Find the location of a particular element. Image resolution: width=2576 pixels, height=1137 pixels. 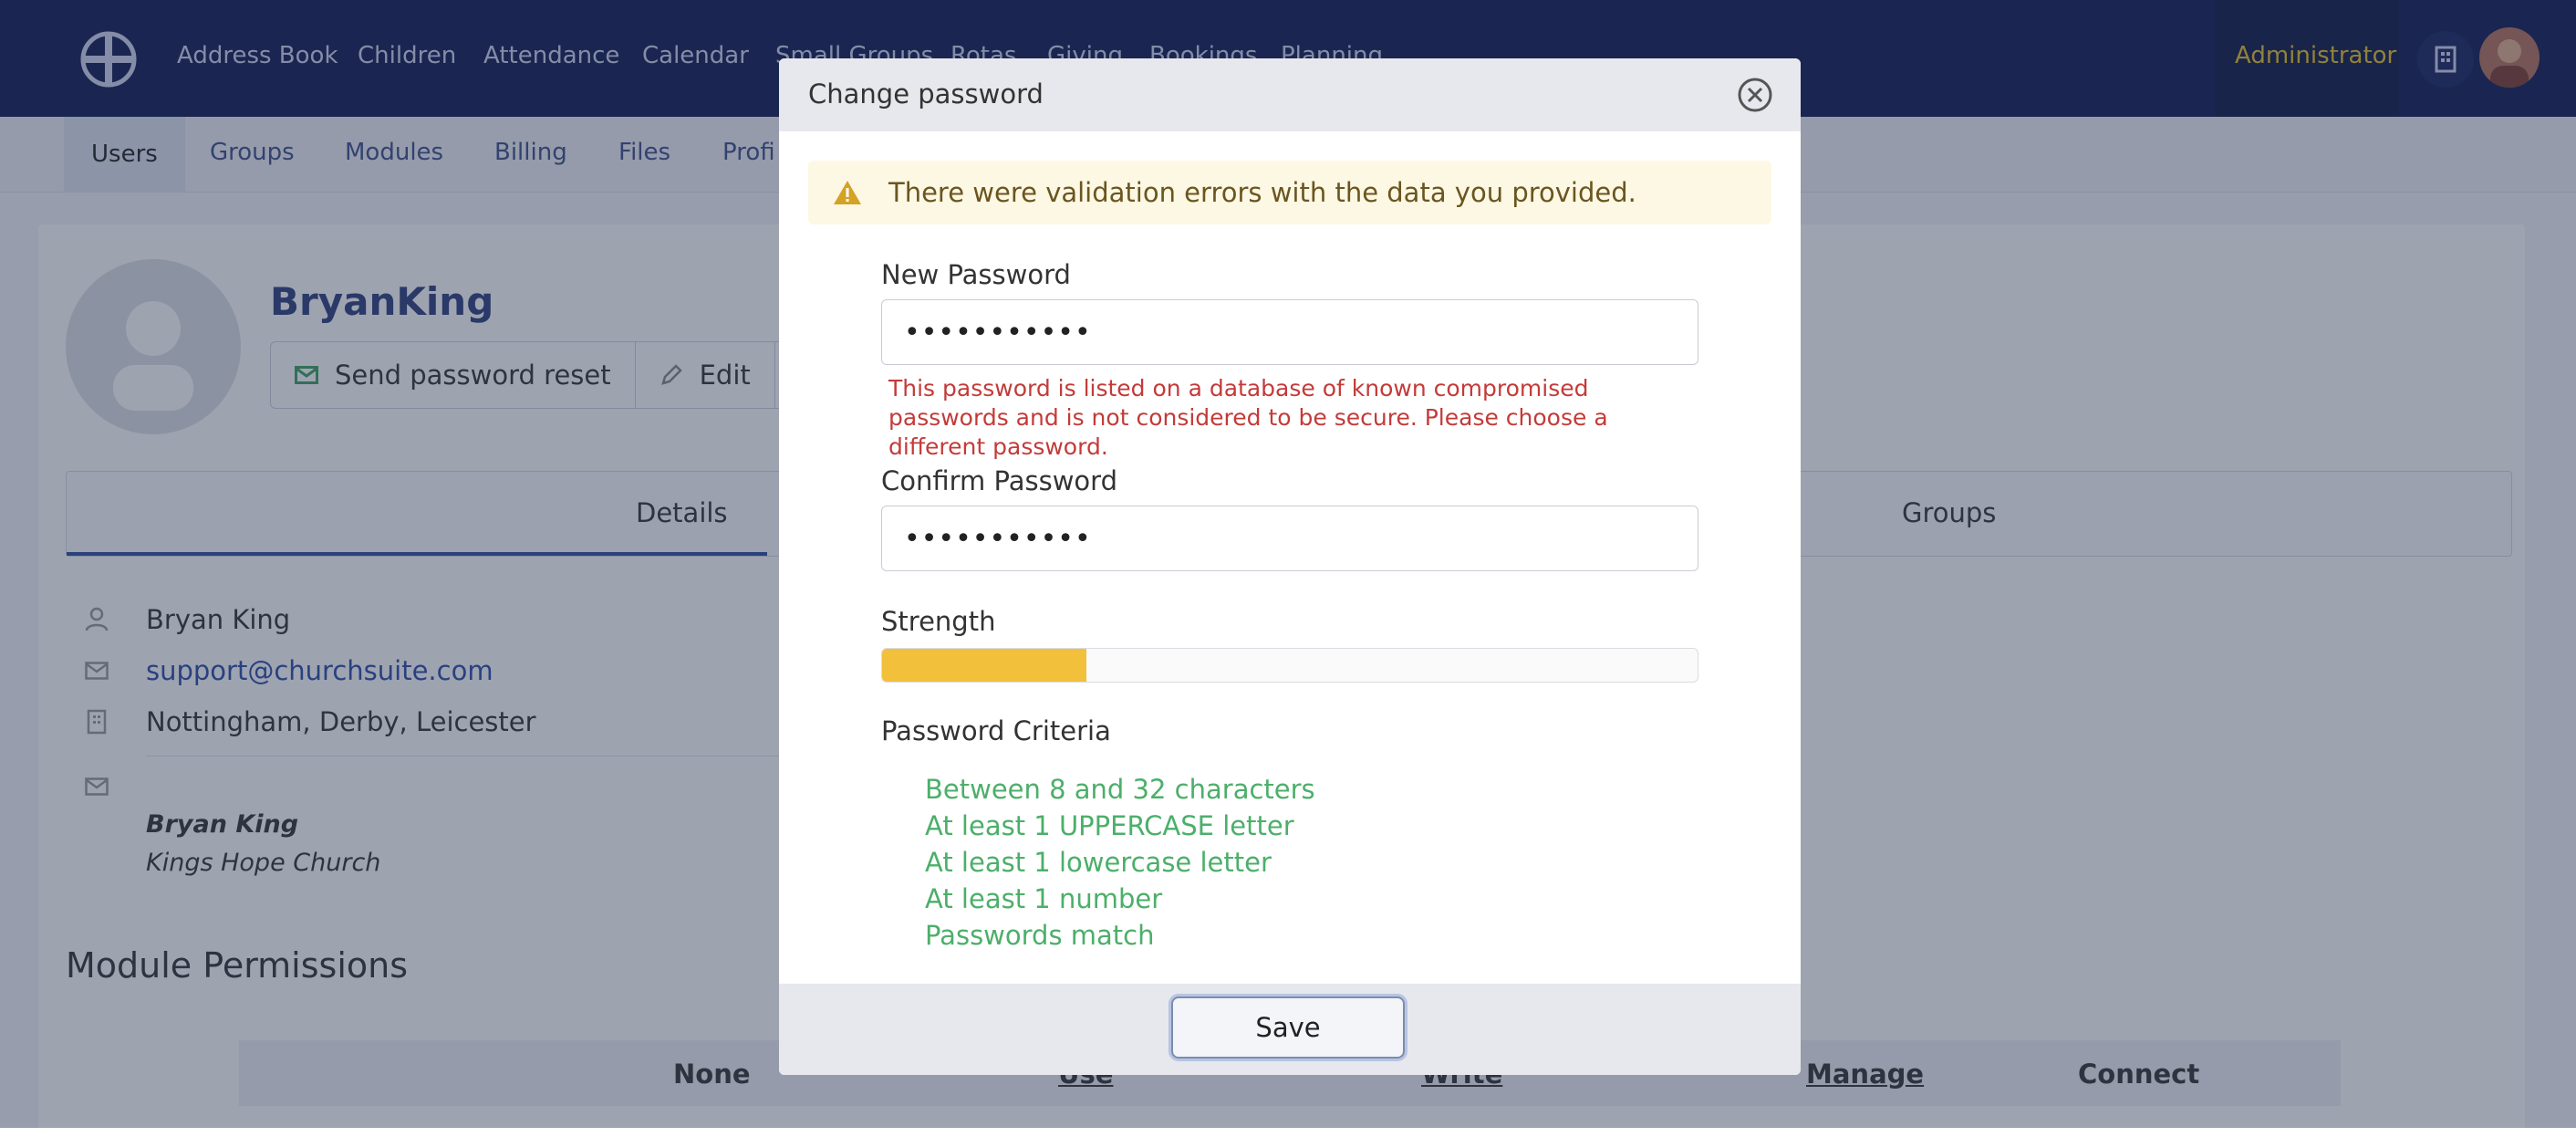

criteria-item: At least 1 number is located at coordinates (1044, 898).